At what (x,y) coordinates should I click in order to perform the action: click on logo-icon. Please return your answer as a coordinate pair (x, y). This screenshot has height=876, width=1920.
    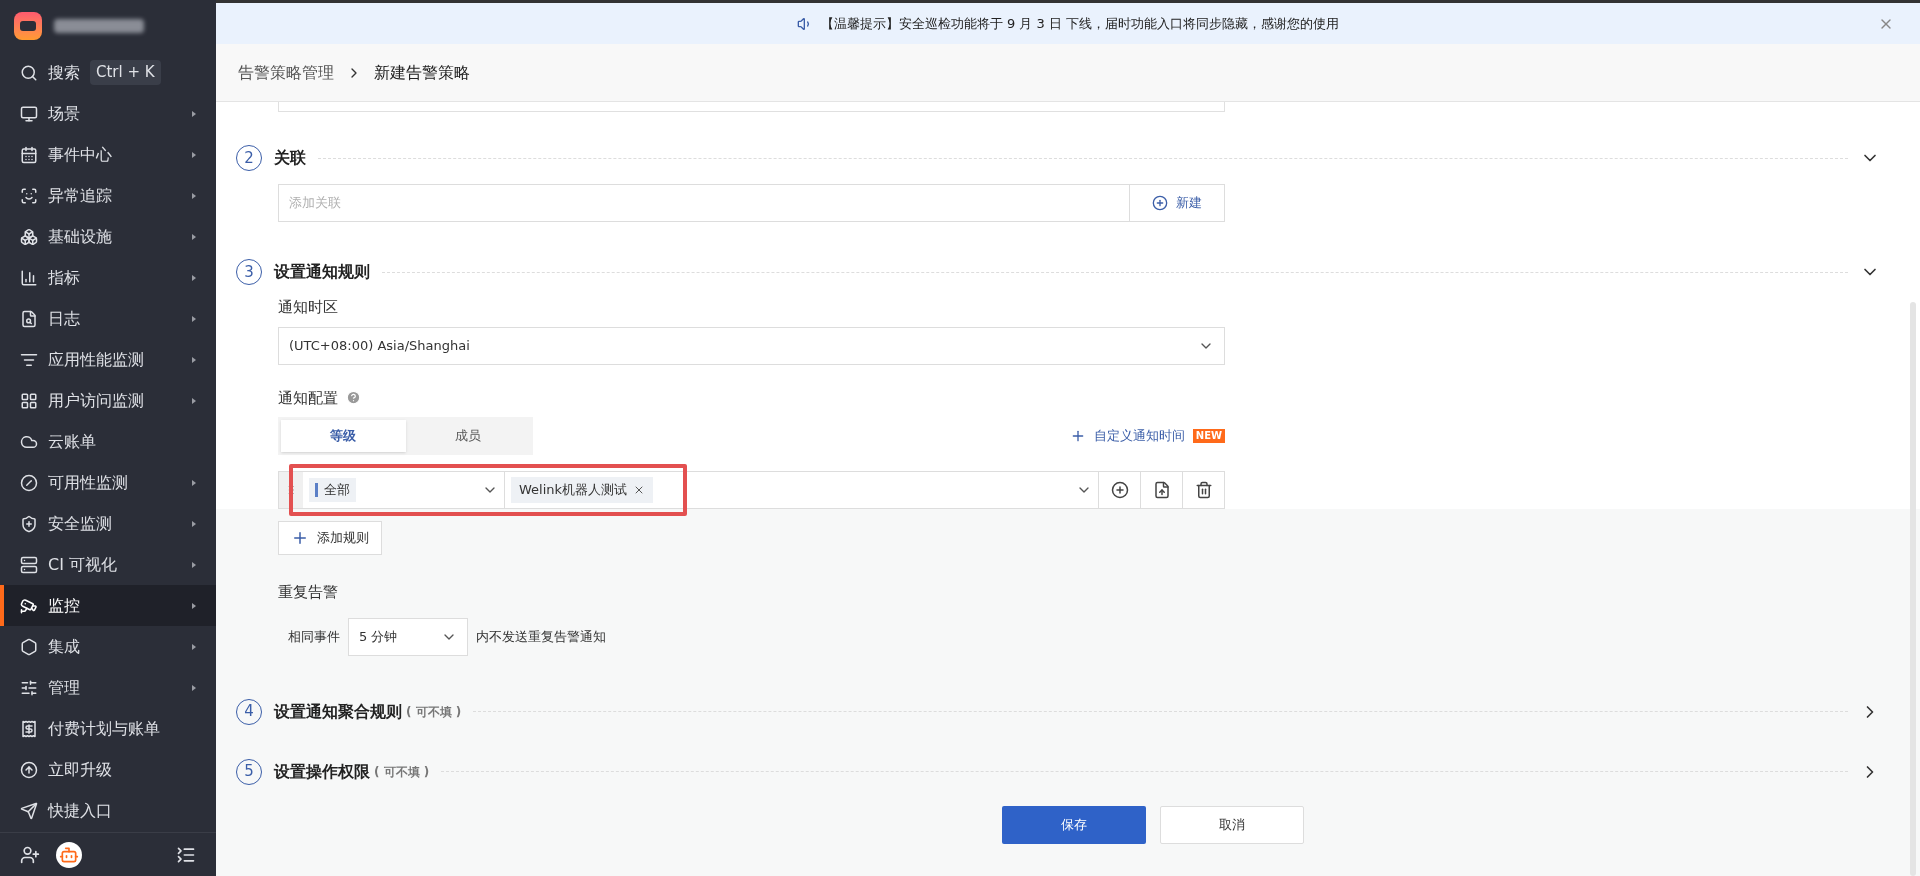
    Looking at the image, I should click on (28, 26).